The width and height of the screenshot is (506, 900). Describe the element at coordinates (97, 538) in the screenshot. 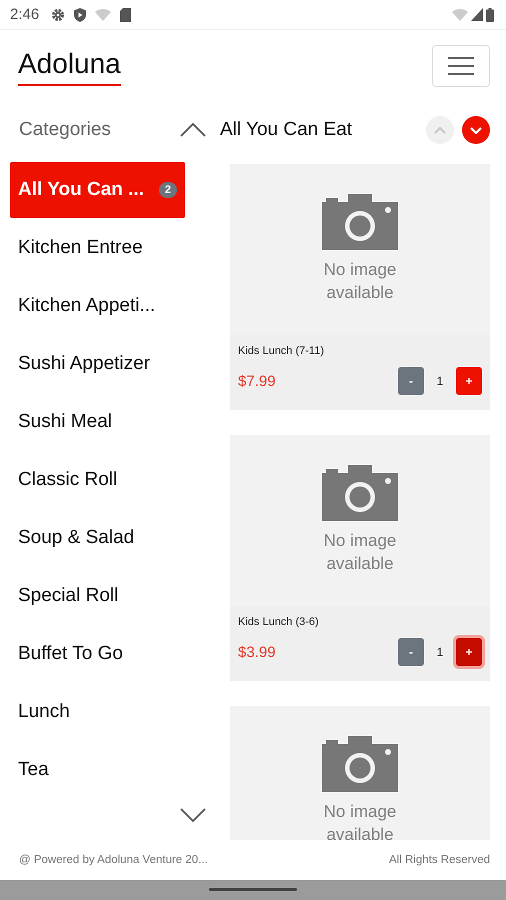

I see `category-item: Soup & Salad` at that location.